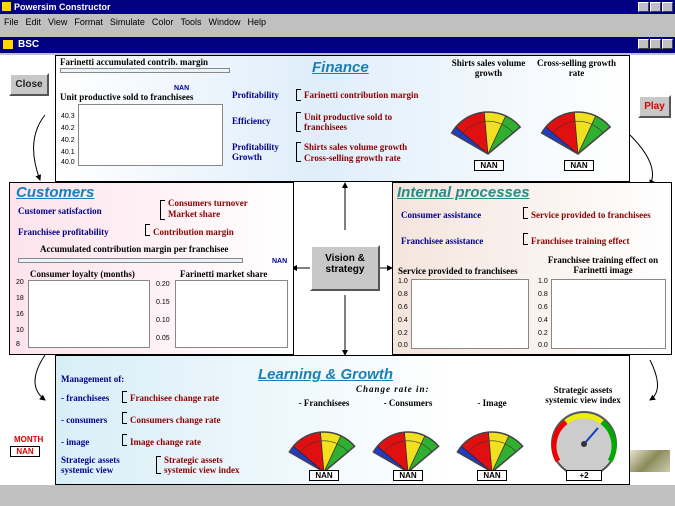 The height and width of the screenshot is (506, 675). I want to click on measure-strategic-index: Strategic assets systemic view index, so click(202, 465).